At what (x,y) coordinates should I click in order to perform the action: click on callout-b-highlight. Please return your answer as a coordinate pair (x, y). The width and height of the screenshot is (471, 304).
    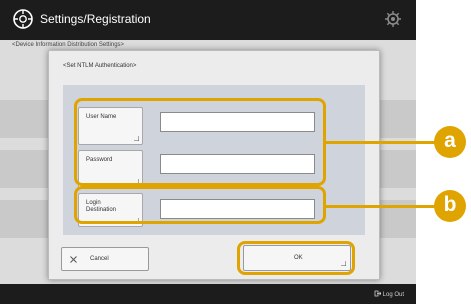
    Looking at the image, I should click on (200, 205).